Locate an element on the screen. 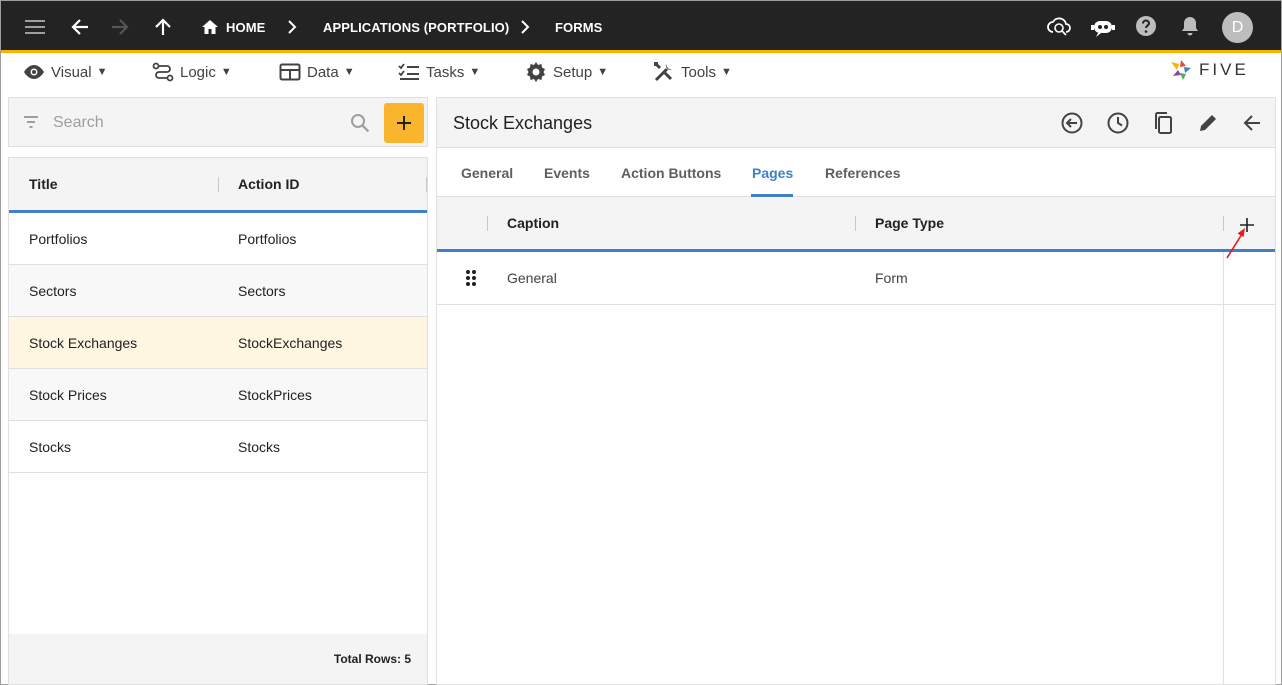 The image size is (1282, 685). bell-icon is located at coordinates (1190, 26).